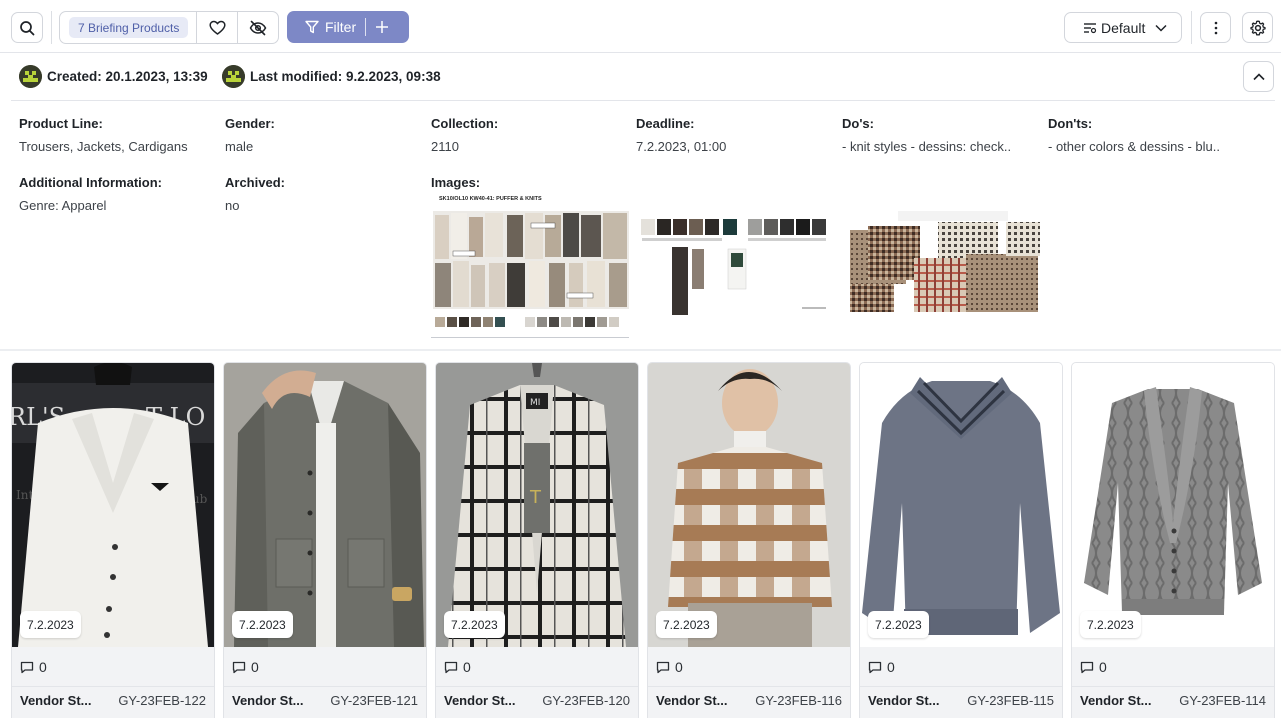 The height and width of the screenshot is (718, 1281). I want to click on additional-info-field: Additional Information: Genre: Apparel, so click(90, 194).